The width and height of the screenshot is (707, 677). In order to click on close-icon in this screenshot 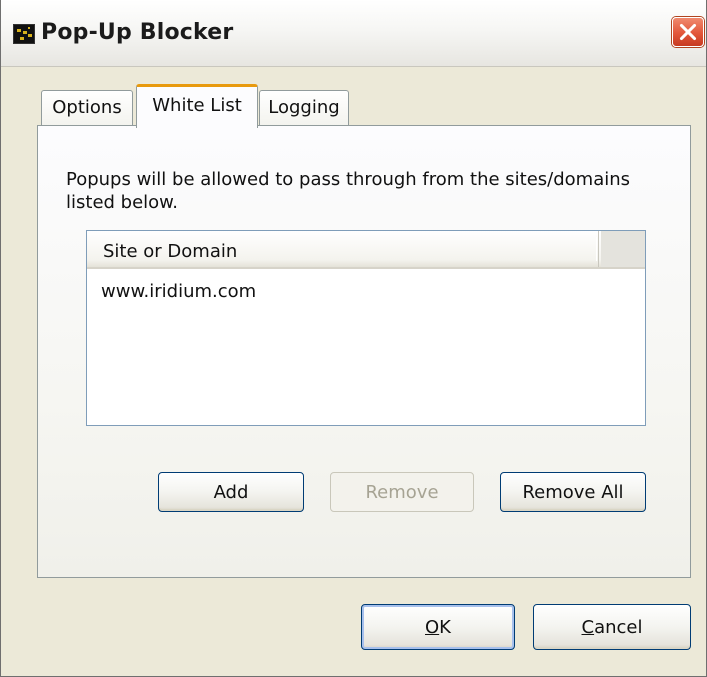, I will do `click(688, 32)`.